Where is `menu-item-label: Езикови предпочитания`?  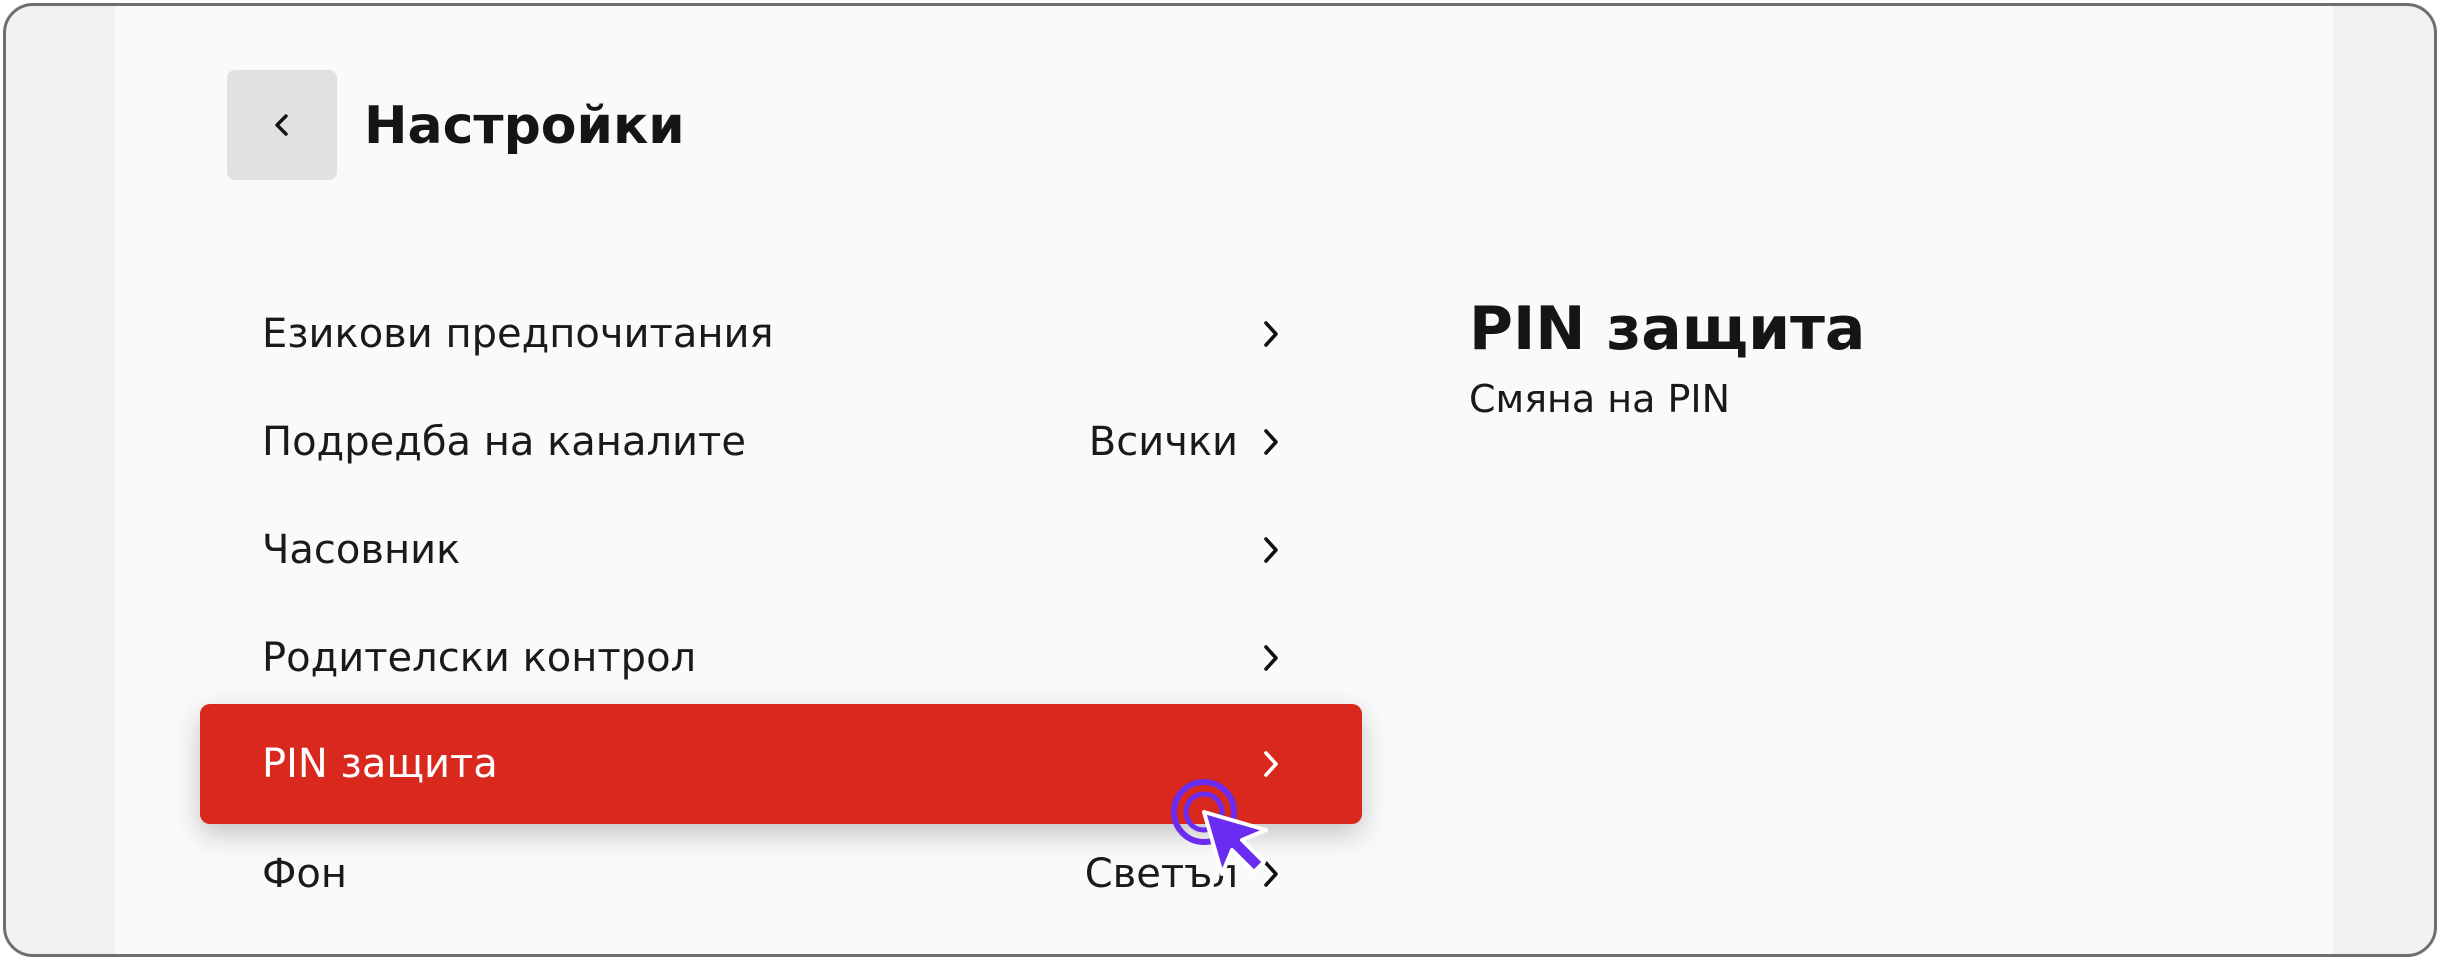
menu-item-label: Езикови предпочитания is located at coordinates (518, 334).